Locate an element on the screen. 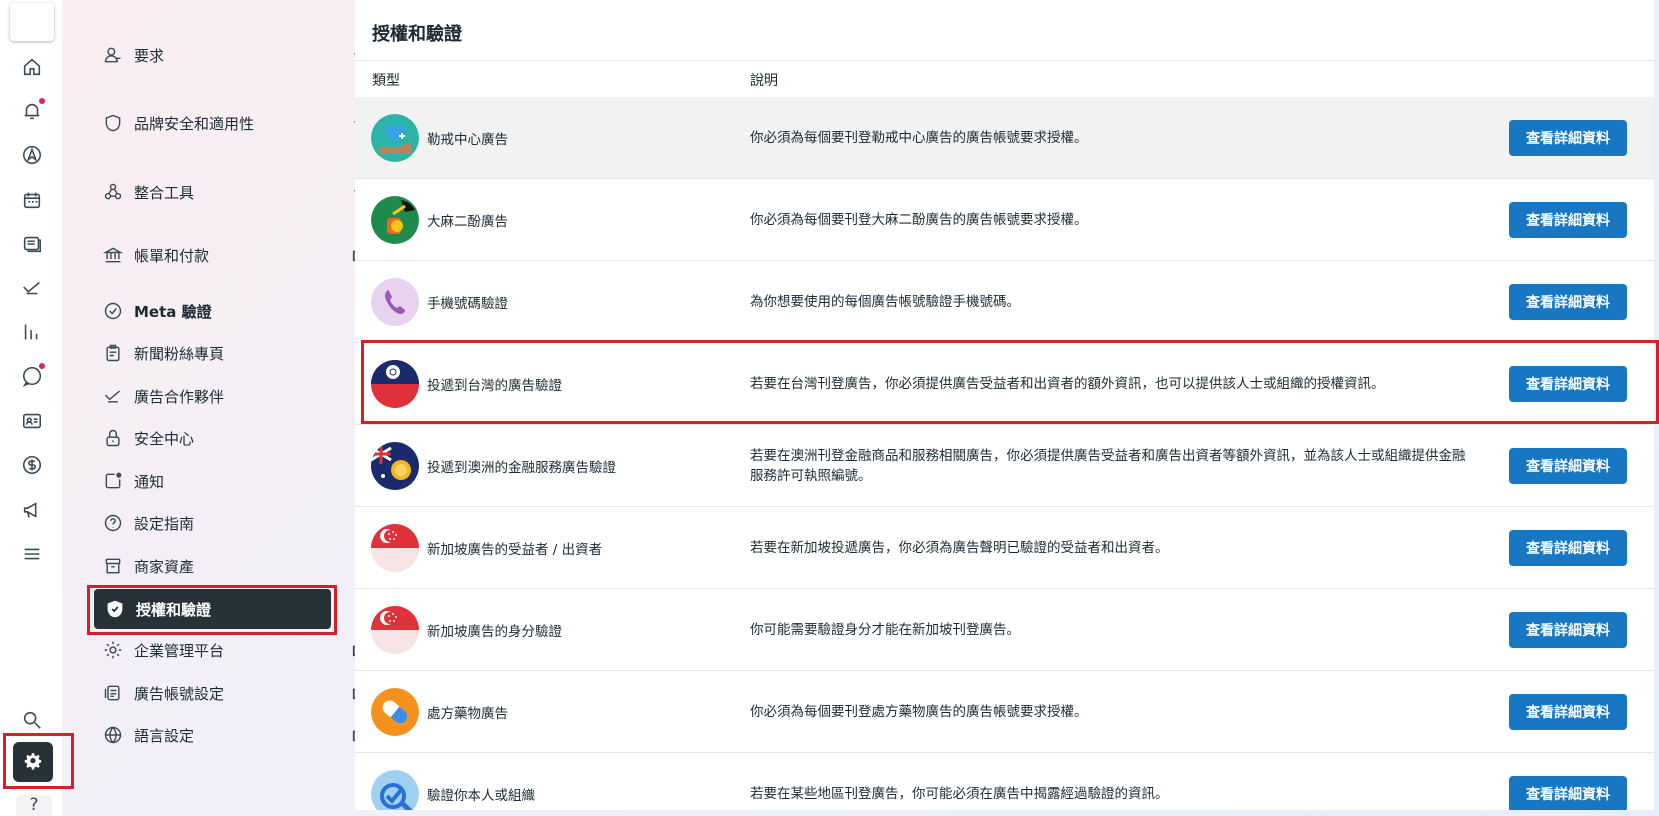 This screenshot has height=816, width=1659. column-header-type: 類型 is located at coordinates (386, 81).